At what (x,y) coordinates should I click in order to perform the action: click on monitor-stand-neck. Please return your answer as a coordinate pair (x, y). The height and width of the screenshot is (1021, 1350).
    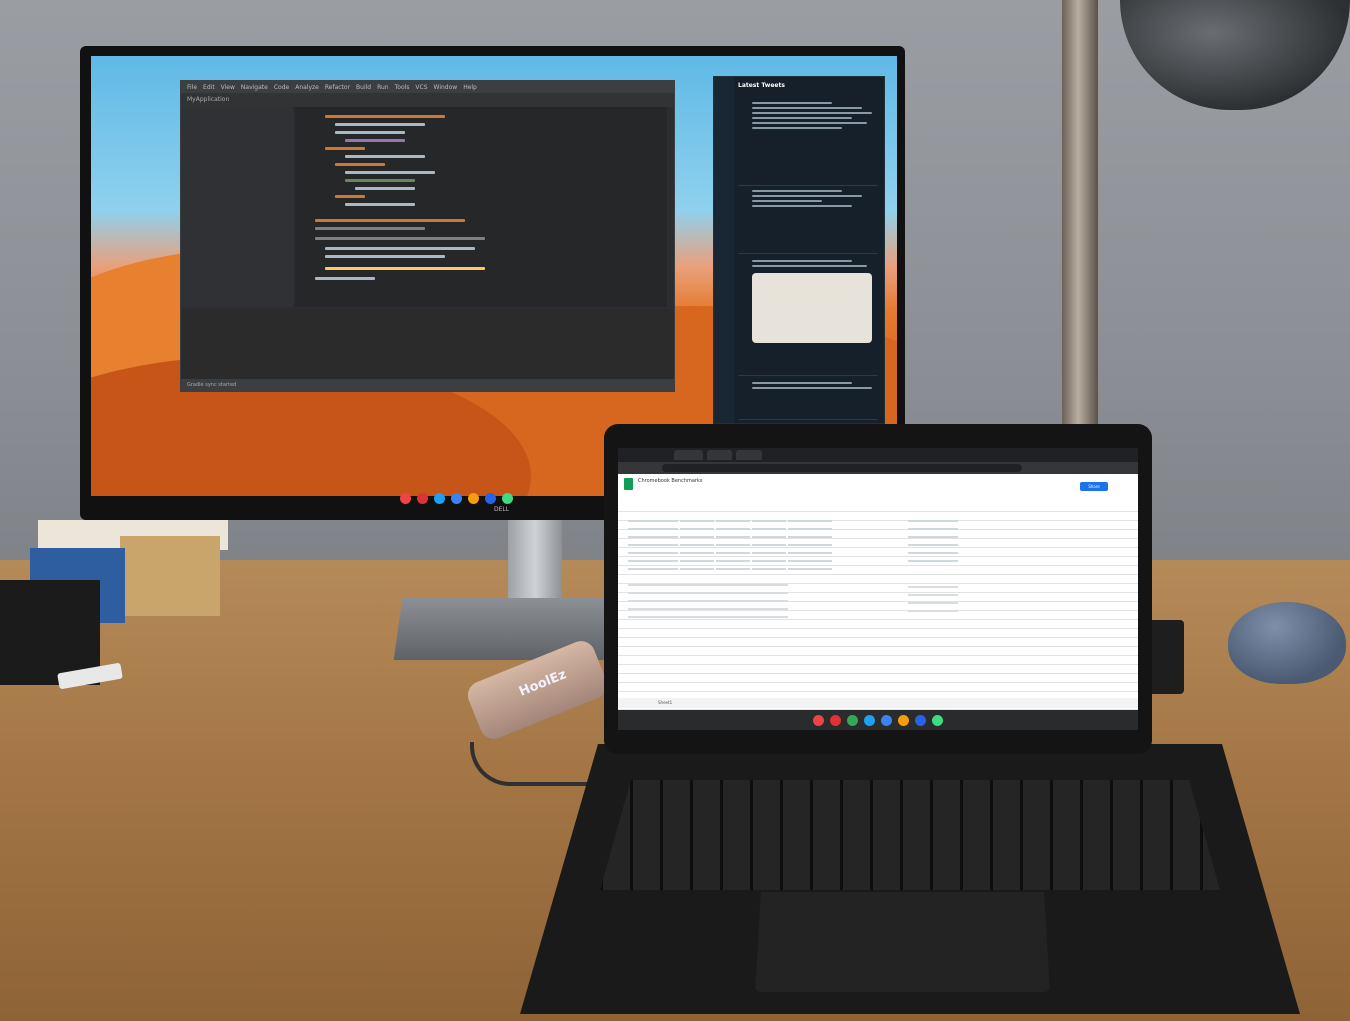
    Looking at the image, I should click on (535, 565).